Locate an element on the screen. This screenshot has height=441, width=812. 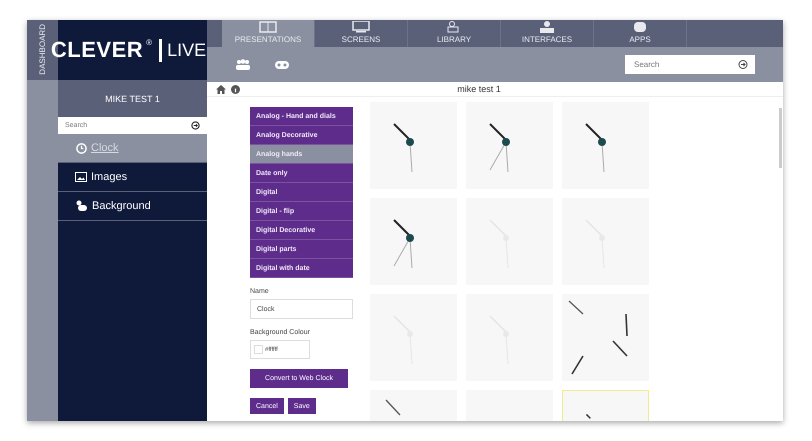
users-icon is located at coordinates (243, 64).